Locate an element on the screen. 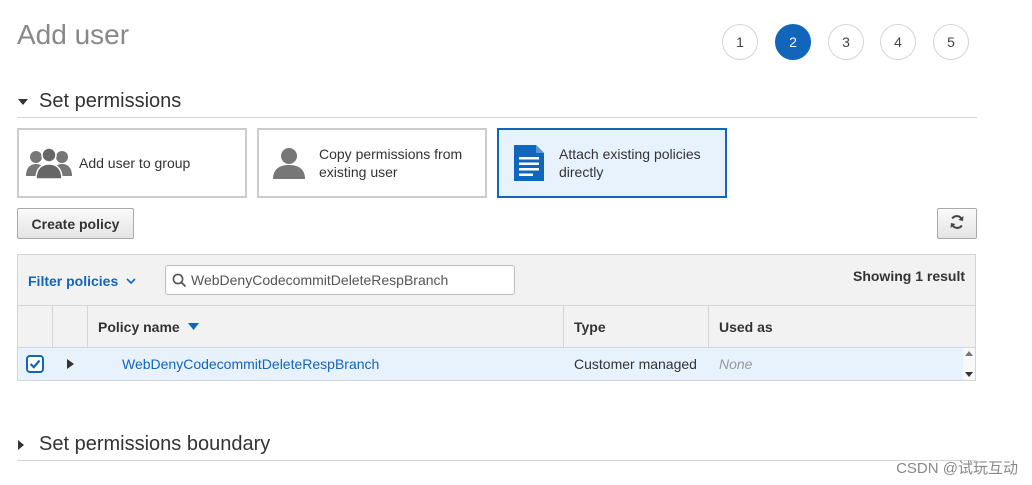 This screenshot has width=1032, height=485. table-scrollbar is located at coordinates (969, 364).